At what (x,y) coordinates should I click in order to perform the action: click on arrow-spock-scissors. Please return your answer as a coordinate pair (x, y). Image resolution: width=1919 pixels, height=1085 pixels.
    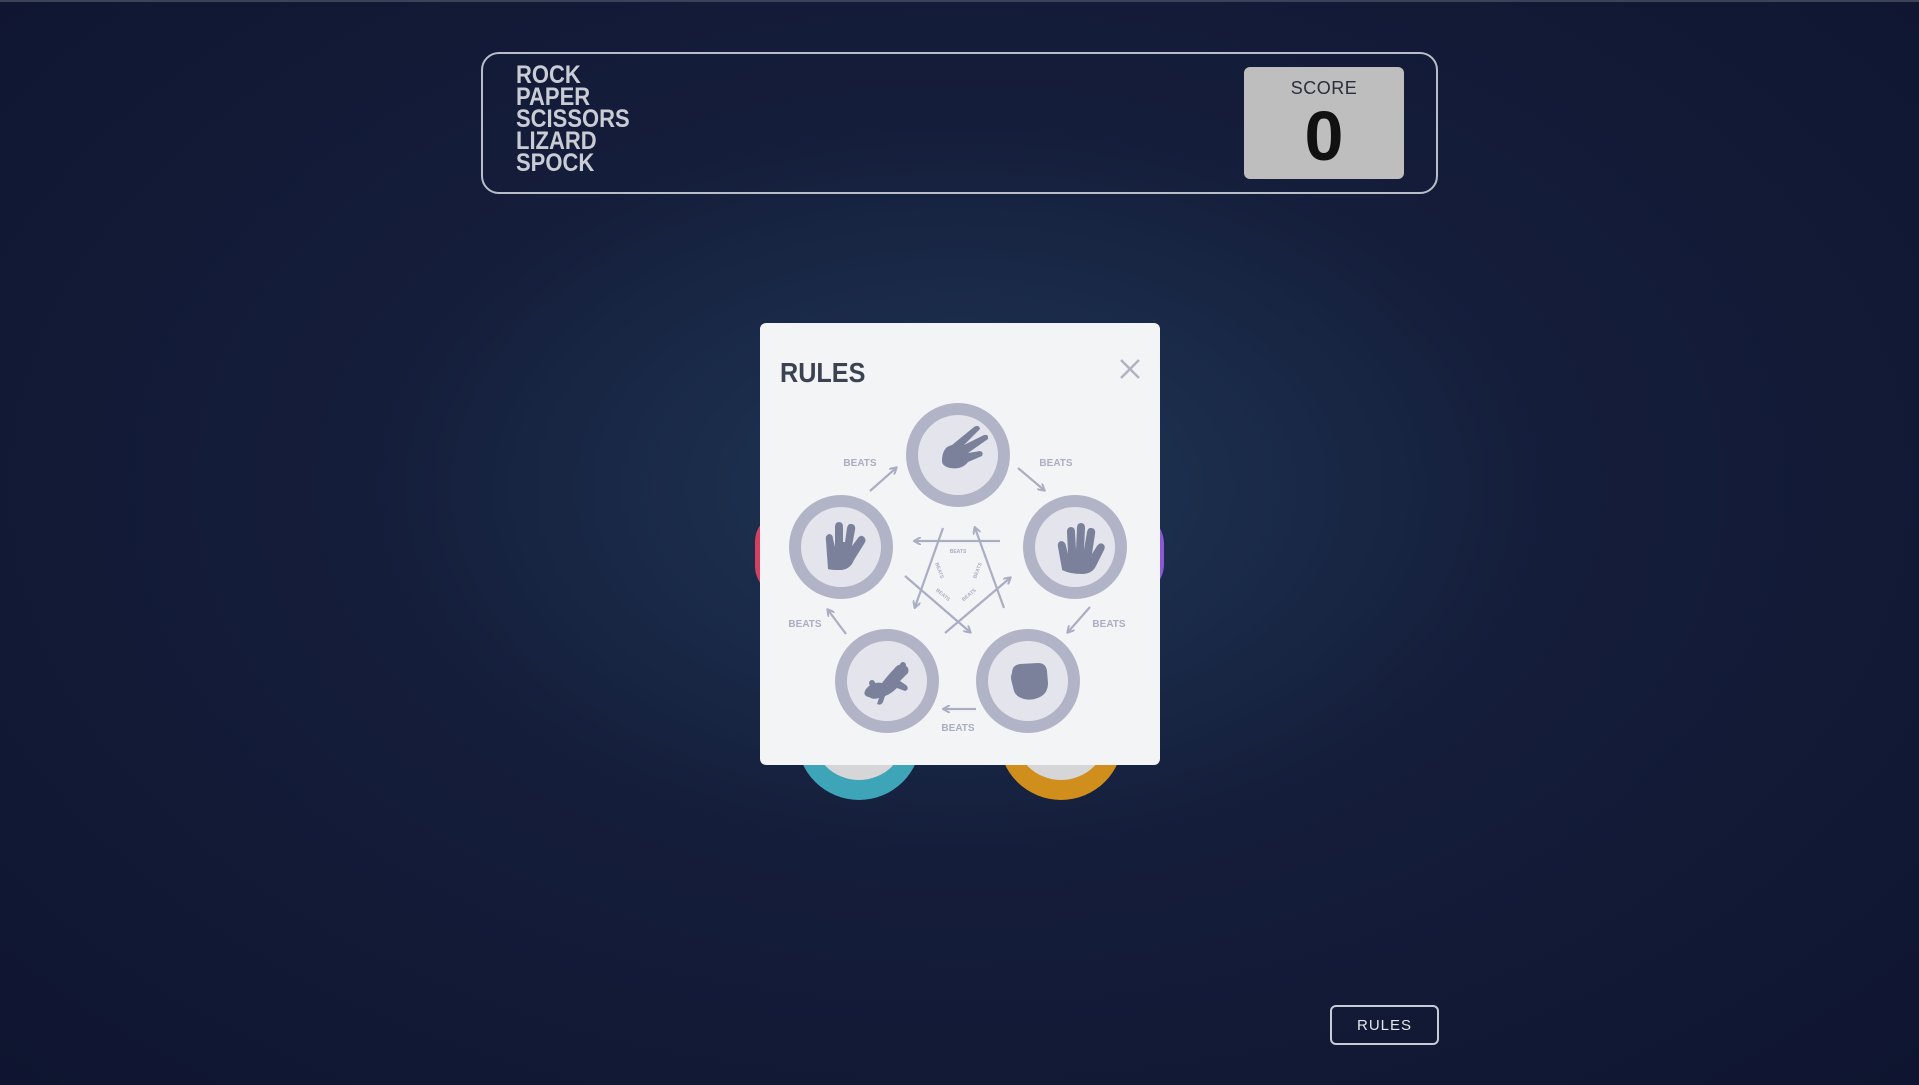
    Looking at the image, I should click on (882, 480).